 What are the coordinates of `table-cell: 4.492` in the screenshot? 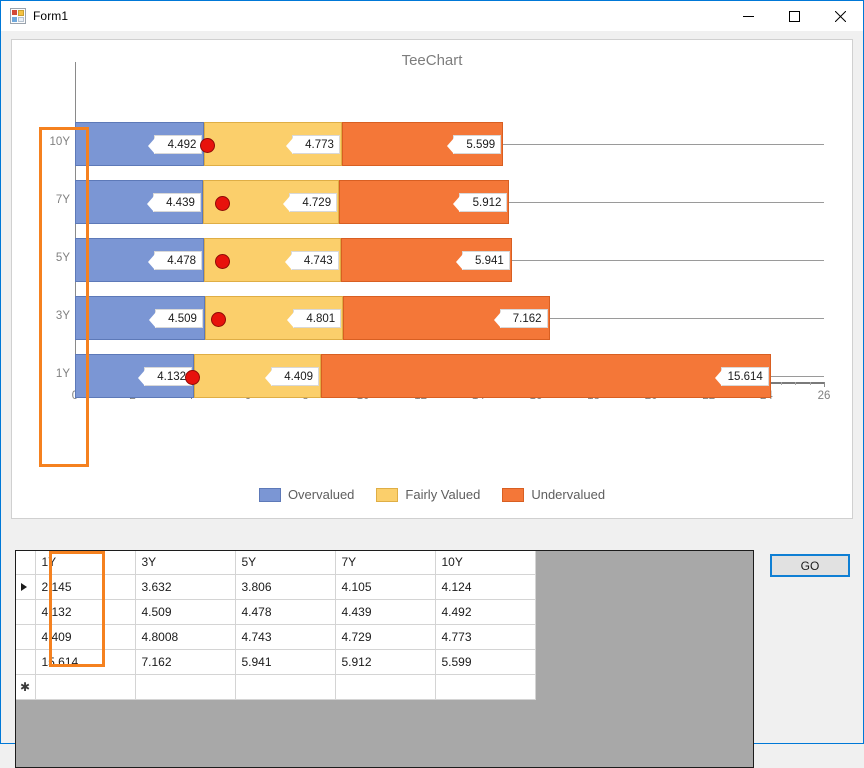 It's located at (485, 612).